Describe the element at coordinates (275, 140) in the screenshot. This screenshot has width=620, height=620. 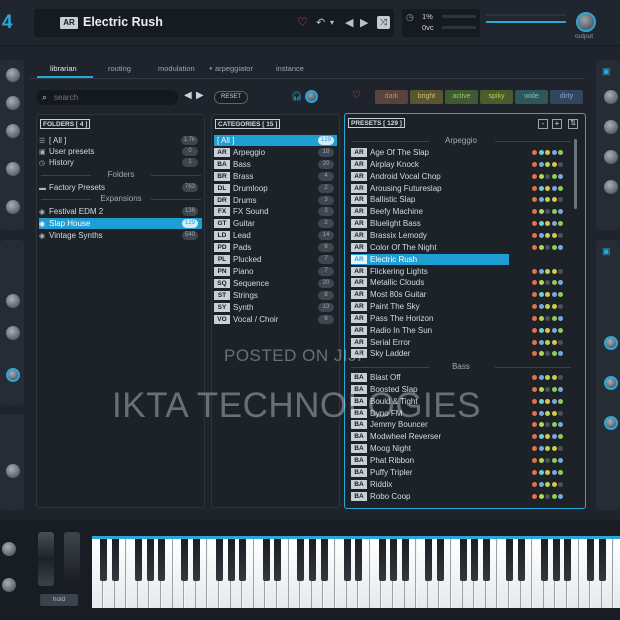
I see `category-item: [ All ] 129` at that location.